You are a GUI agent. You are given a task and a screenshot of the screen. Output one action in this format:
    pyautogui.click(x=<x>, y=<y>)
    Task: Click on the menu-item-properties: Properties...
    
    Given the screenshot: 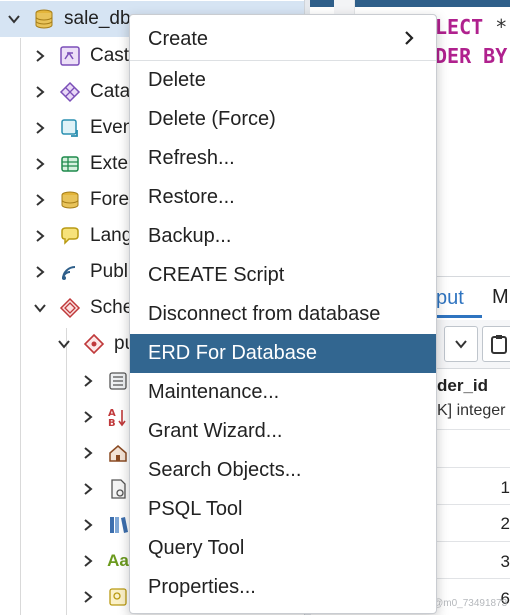 What is the action you would take?
    pyautogui.click(x=283, y=587)
    